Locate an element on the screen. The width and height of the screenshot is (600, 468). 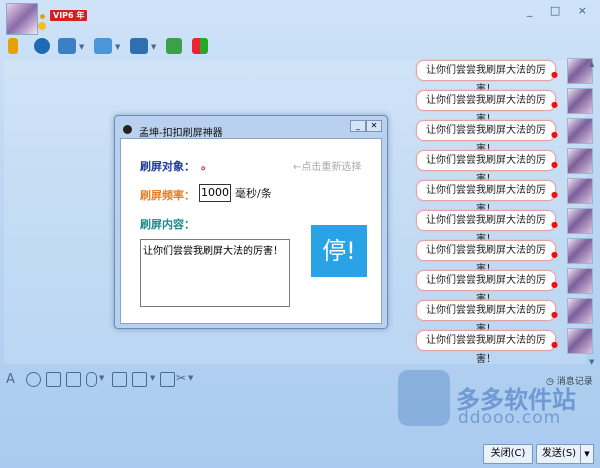
video-icon is located at coordinates (73, 379).